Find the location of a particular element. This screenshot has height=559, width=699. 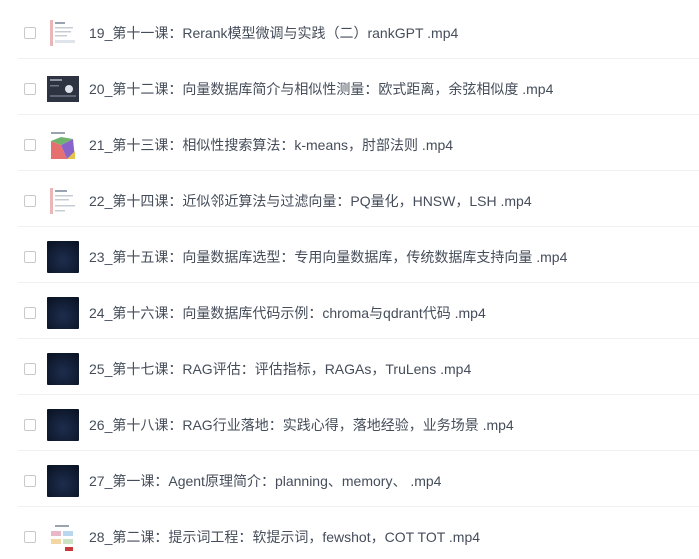

file-row: 21_第十三课：相似性搜索算法：k-means，肘部法则 .mp4 is located at coordinates (349, 143).